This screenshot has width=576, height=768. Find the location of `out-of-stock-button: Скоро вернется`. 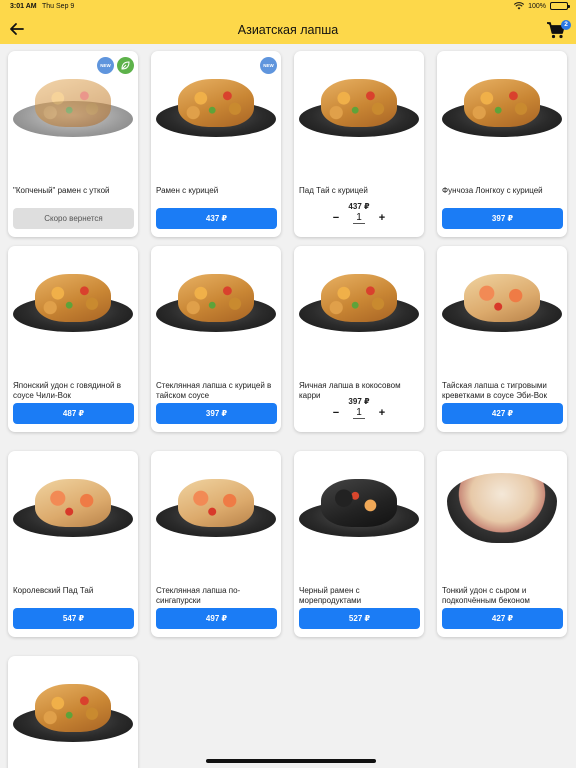

out-of-stock-button: Скоро вернется is located at coordinates (73, 218).